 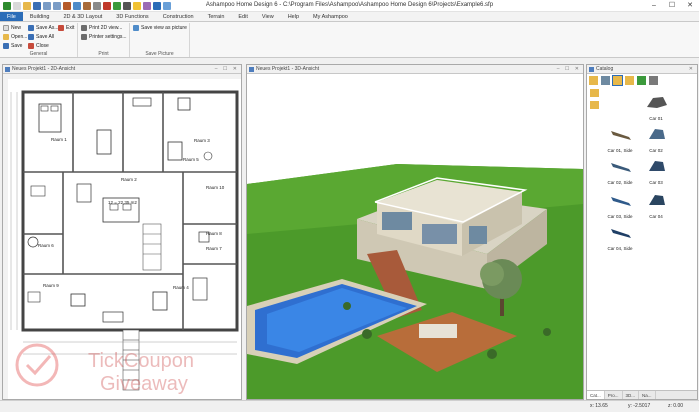 What do you see at coordinates (605, 80) in the screenshot?
I see `filter-icon` at bounding box center [605, 80].